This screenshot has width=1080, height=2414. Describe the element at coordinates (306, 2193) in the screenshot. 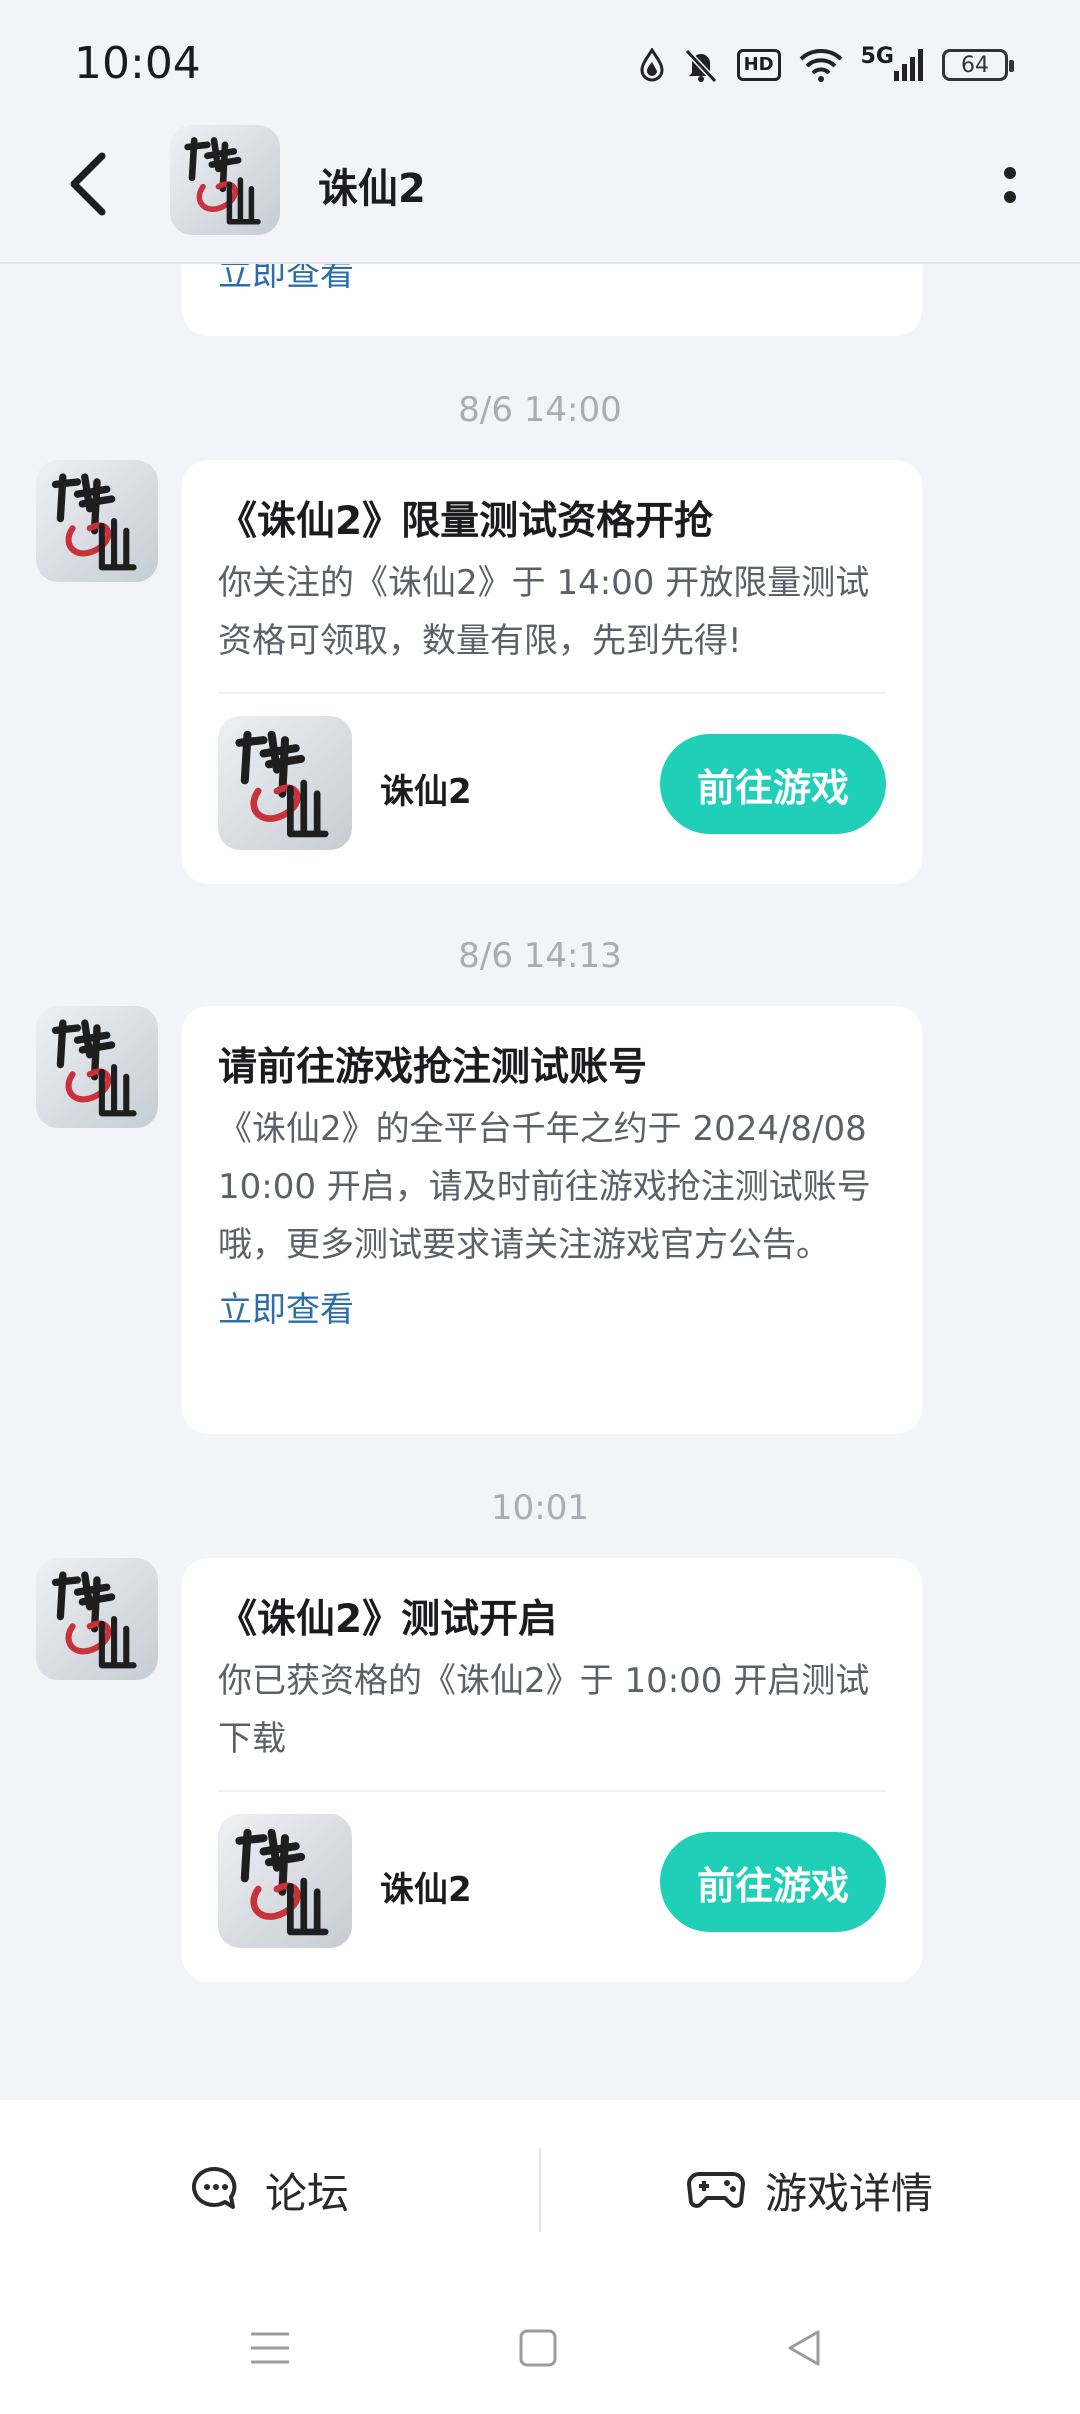

I see `forum-label: 论坛` at that location.